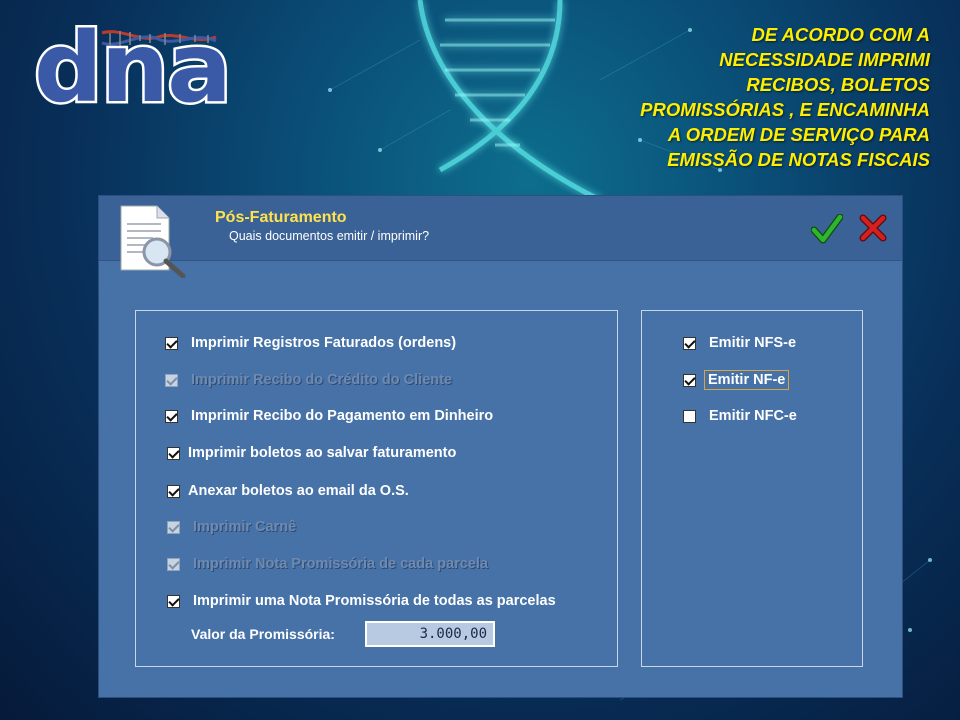  Describe the element at coordinates (322, 380) in the screenshot. I see `option-label: Imprimir Recibo do Crédito do Cliente` at that location.